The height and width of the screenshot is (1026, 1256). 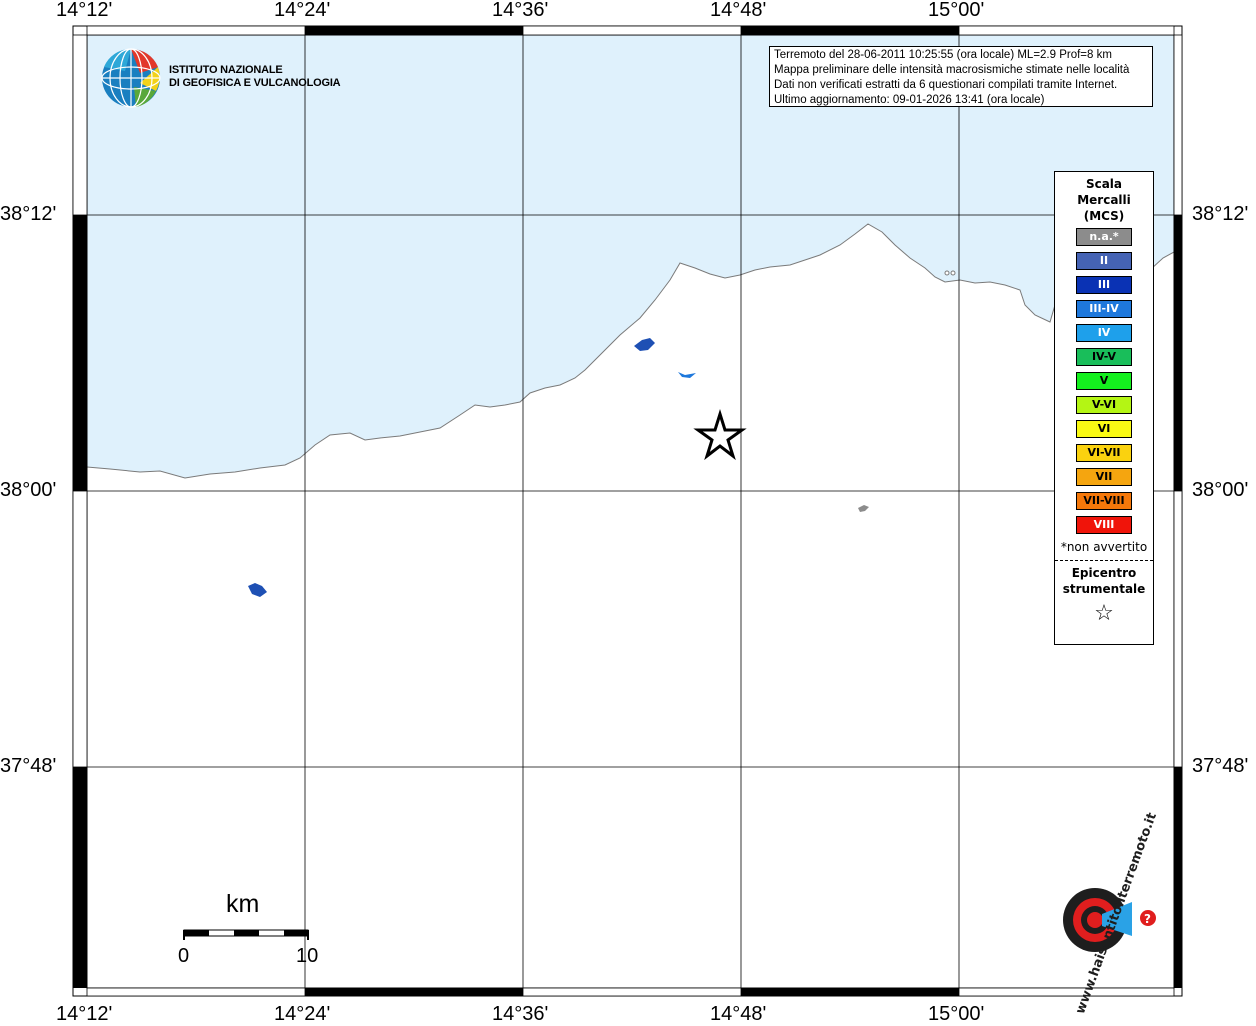 I want to click on lat-tick-right: 38°12', so click(x=1220, y=214).